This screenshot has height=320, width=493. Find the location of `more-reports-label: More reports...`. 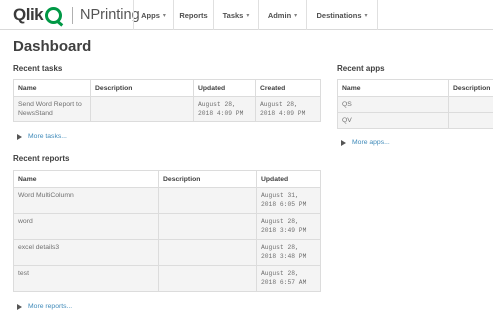

more-reports-label: More reports... is located at coordinates (50, 306).